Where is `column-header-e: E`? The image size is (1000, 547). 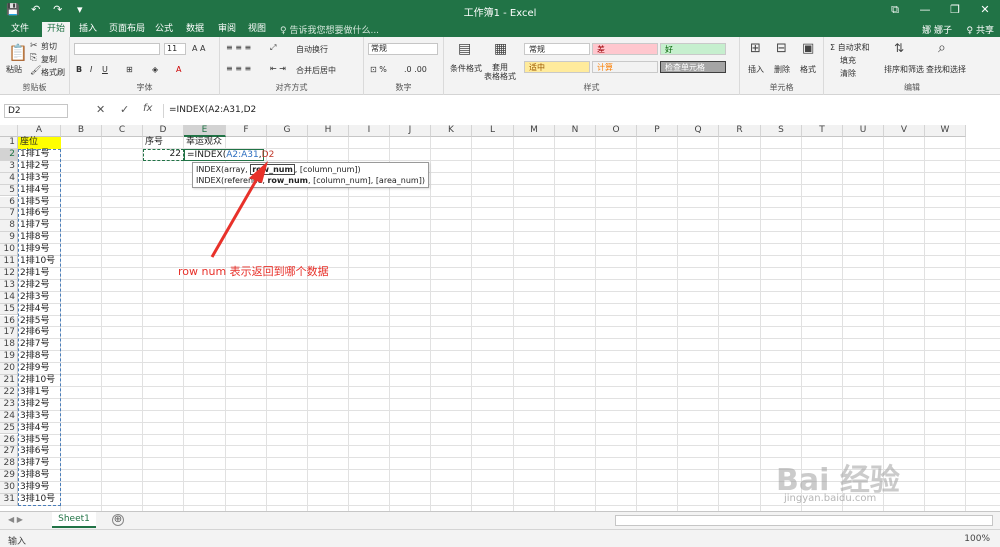
column-header-e: E is located at coordinates (205, 131).